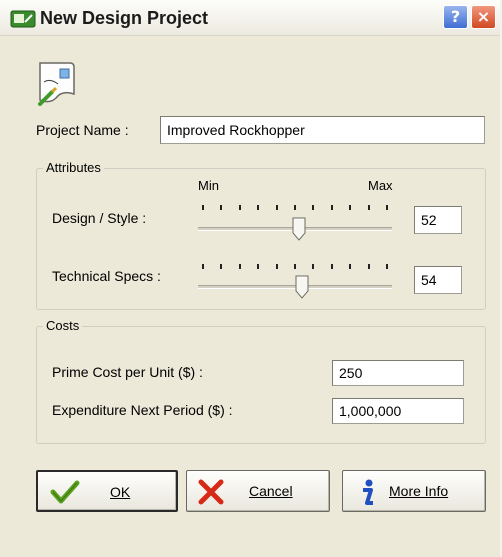 Image resolution: width=502 pixels, height=557 pixels. I want to click on help-button: ?, so click(455, 17).